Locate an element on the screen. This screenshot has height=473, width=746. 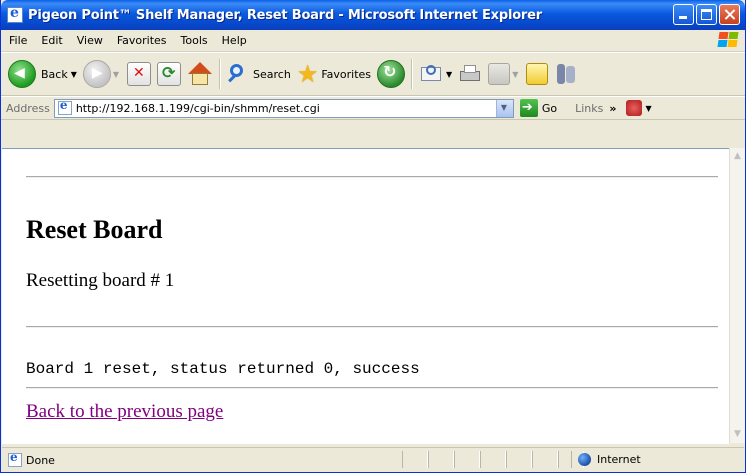
zone-label: Internet is located at coordinates (619, 459).